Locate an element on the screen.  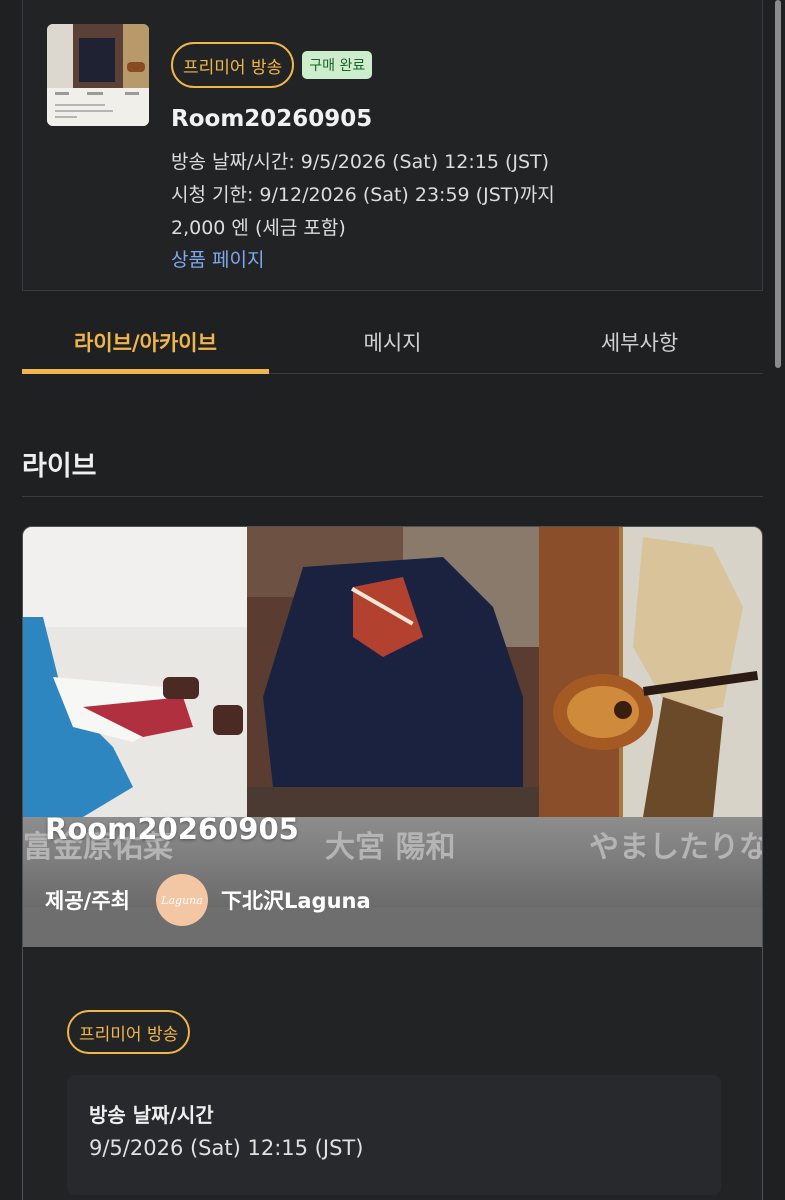
product-title: Room20260905 is located at coordinates (272, 119).